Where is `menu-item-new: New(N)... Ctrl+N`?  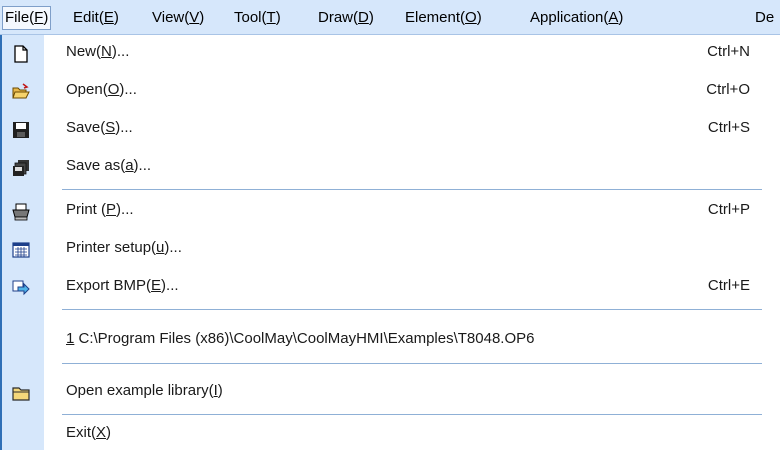 menu-item-new: New(N)... Ctrl+N is located at coordinates (381, 54).